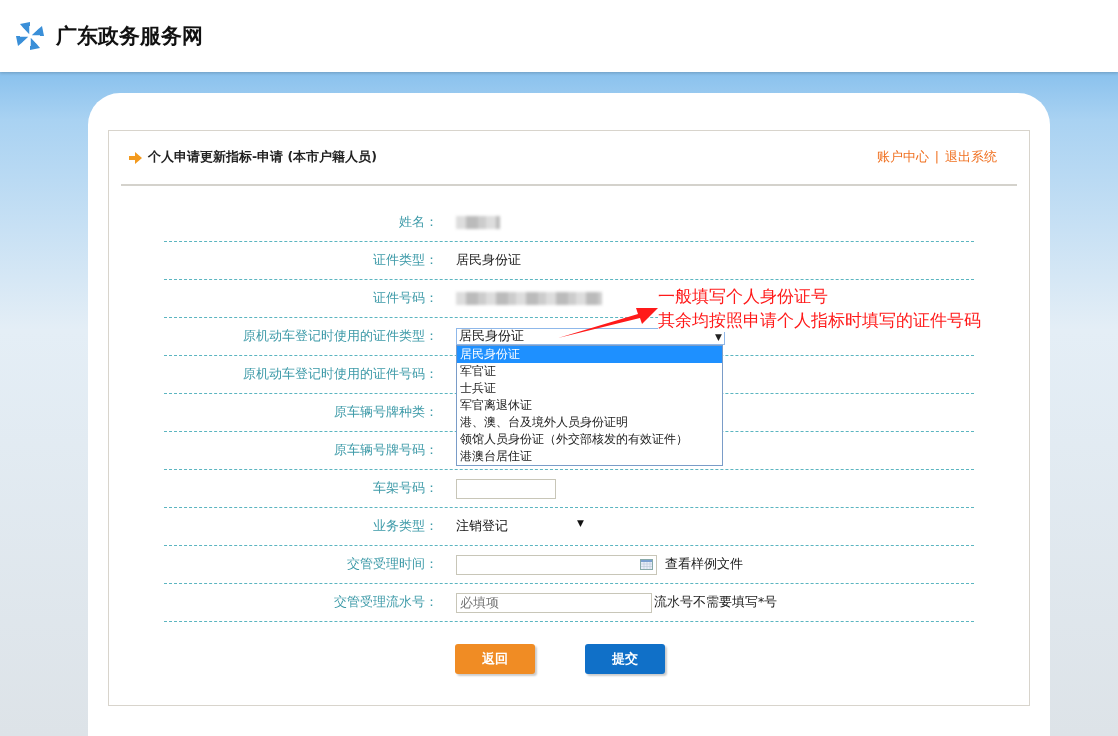  I want to click on sample-file-link: 查看样例文件, so click(704, 564).